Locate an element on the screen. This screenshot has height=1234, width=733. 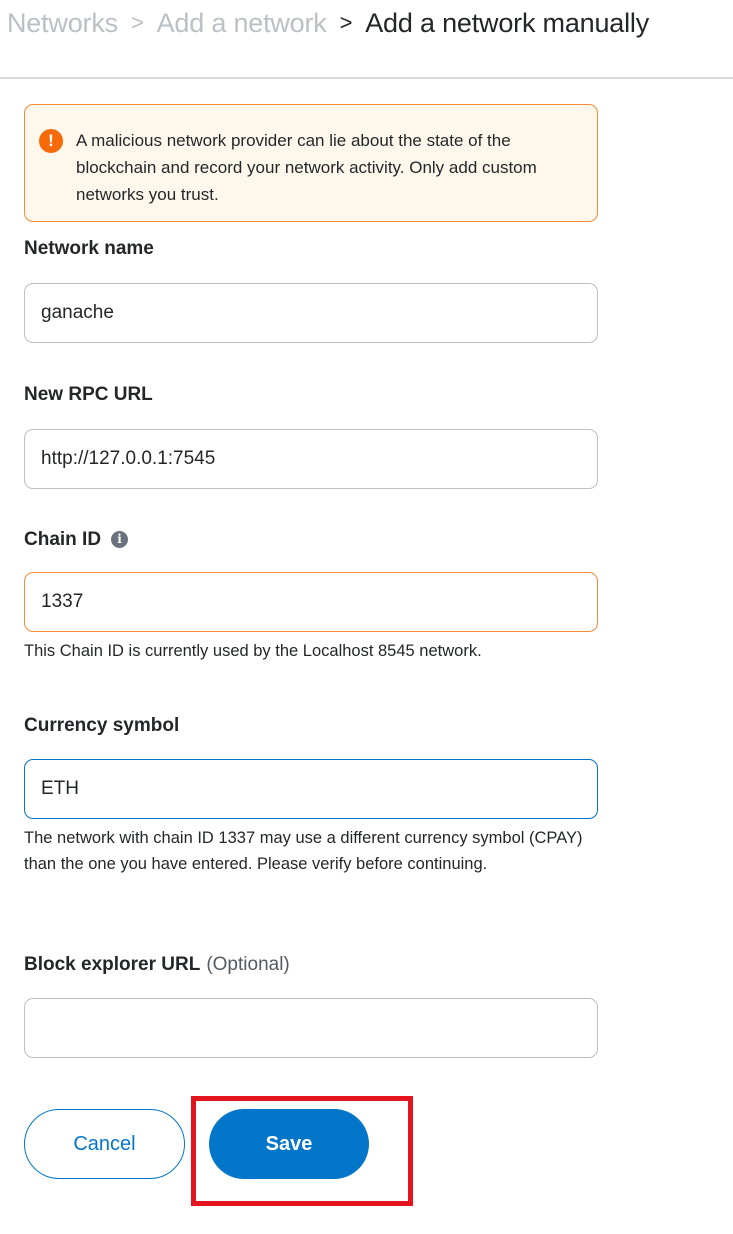
exclamation-icon: ! is located at coordinates (51, 141).